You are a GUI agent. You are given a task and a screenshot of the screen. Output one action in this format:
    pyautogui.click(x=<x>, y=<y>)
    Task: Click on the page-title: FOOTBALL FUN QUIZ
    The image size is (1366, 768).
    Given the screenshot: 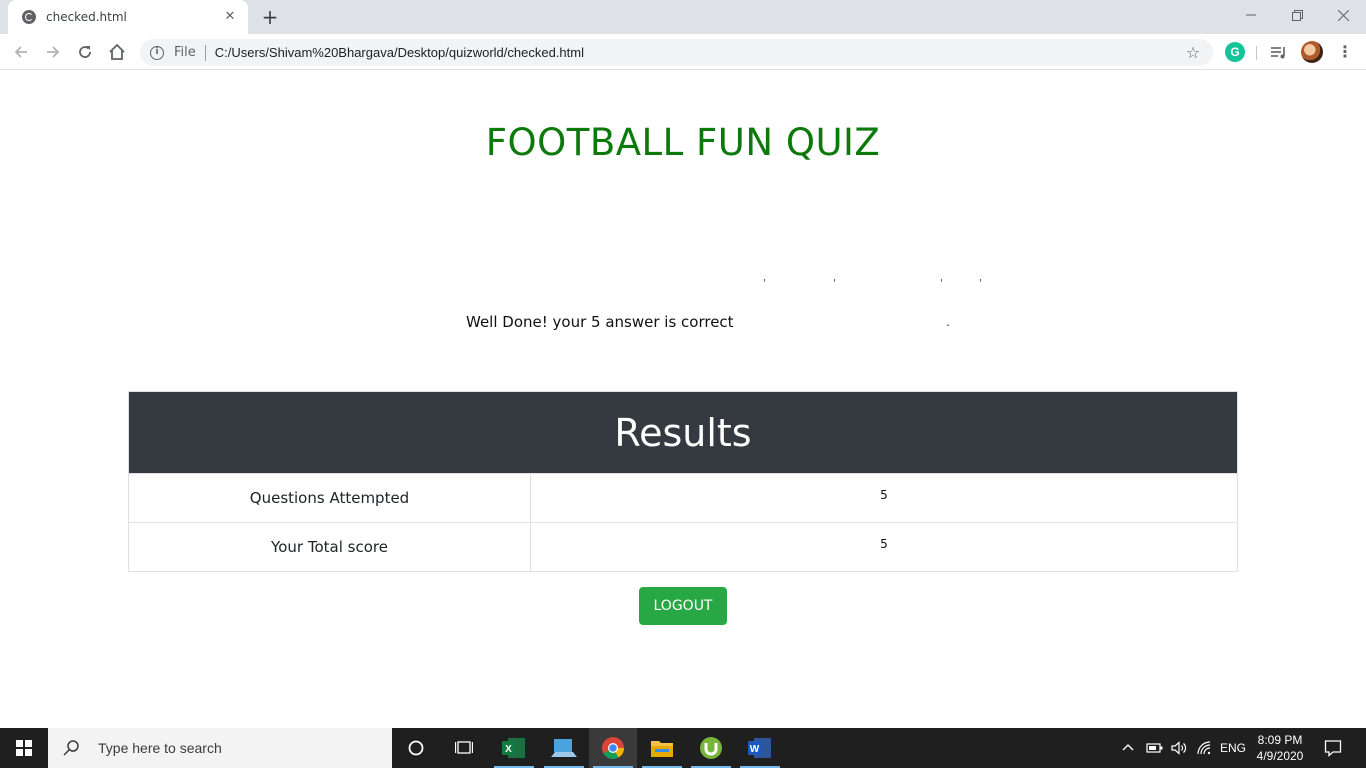 What is the action you would take?
    pyautogui.click(x=683, y=142)
    